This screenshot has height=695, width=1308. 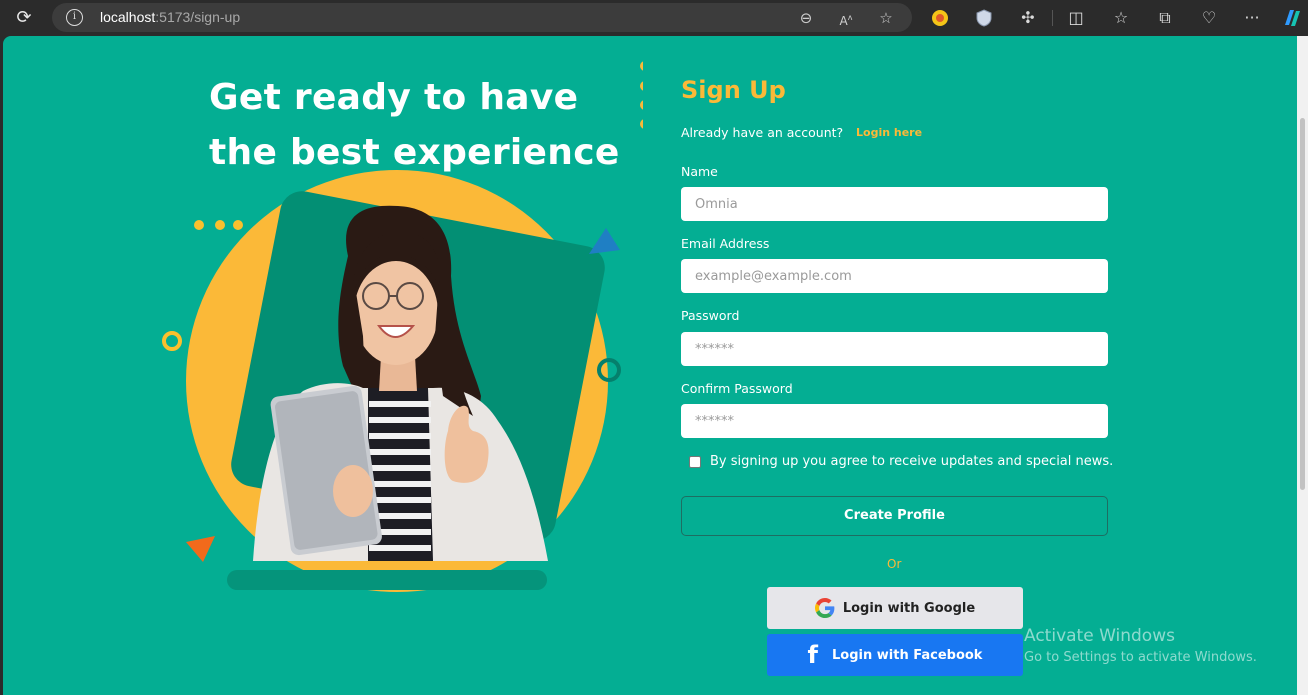 What do you see at coordinates (824, 608) in the screenshot?
I see `google-icon` at bounding box center [824, 608].